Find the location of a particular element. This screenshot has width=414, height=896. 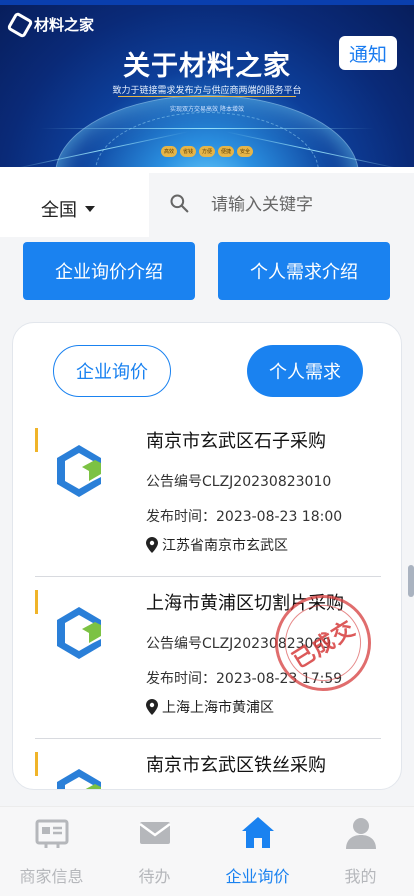

company-inquiry-intro-button: 企业询价介绍 is located at coordinates (109, 271).